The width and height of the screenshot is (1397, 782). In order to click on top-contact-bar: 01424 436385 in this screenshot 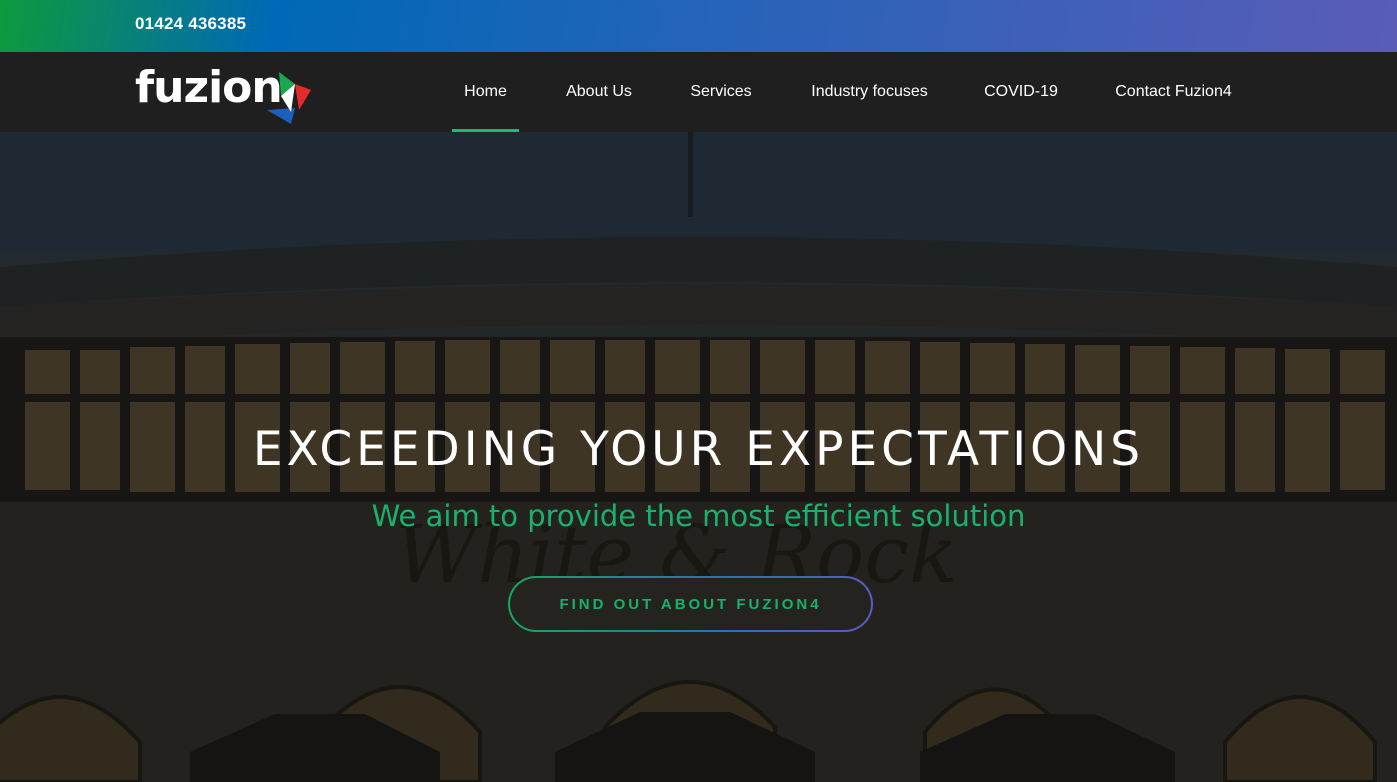, I will do `click(698, 26)`.